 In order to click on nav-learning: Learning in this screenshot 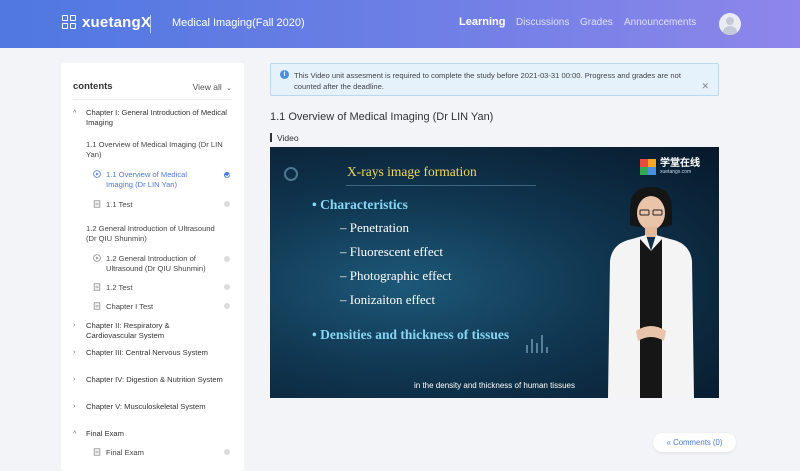, I will do `click(482, 22)`.